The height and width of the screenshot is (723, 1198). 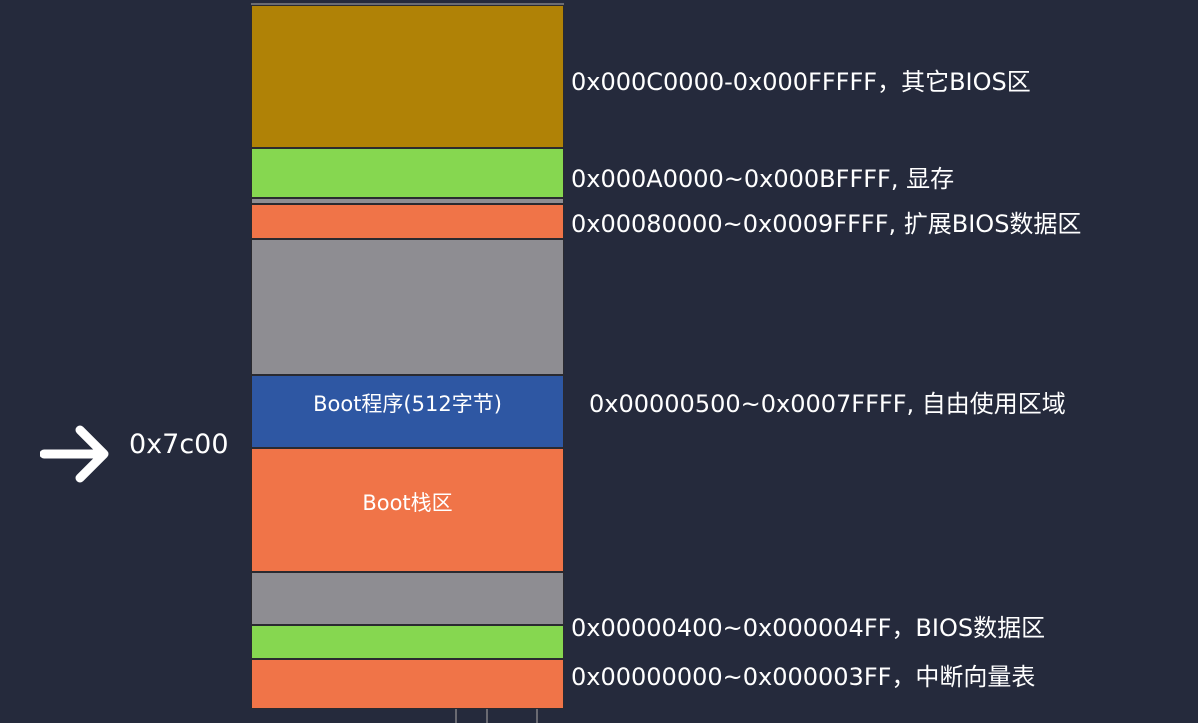 What do you see at coordinates (407, 404) in the screenshot?
I see `boot-program-label: Boot程序(512字节)` at bounding box center [407, 404].